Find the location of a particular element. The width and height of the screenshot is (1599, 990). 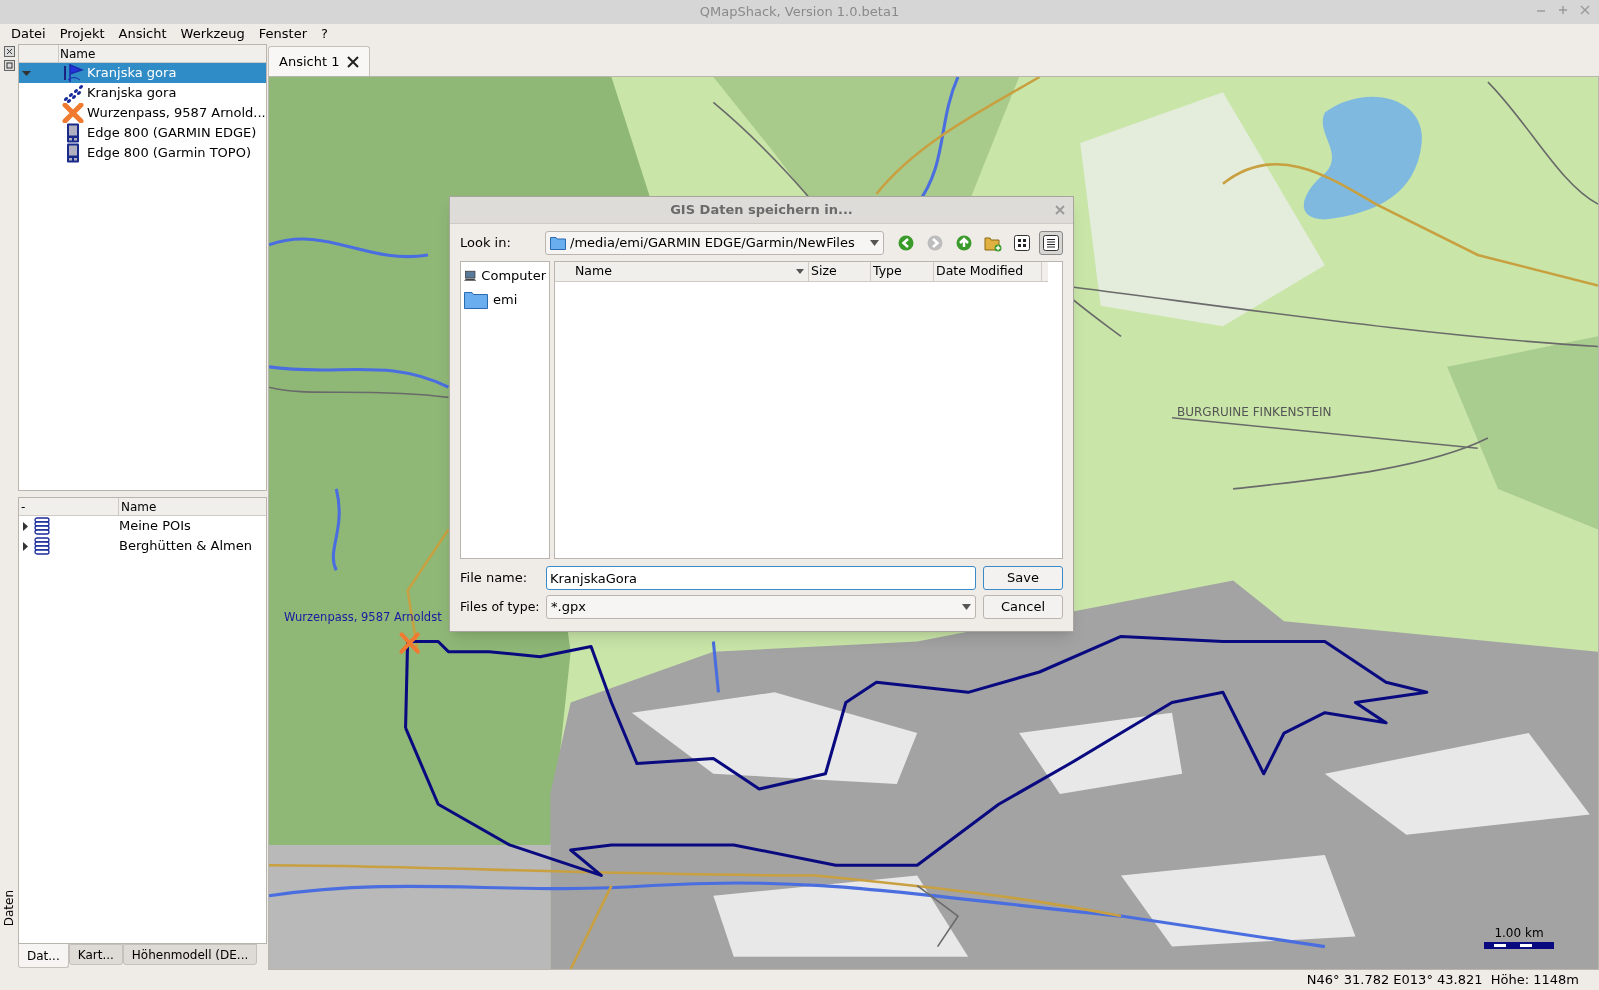

grid-view-icon is located at coordinates (1022, 243).